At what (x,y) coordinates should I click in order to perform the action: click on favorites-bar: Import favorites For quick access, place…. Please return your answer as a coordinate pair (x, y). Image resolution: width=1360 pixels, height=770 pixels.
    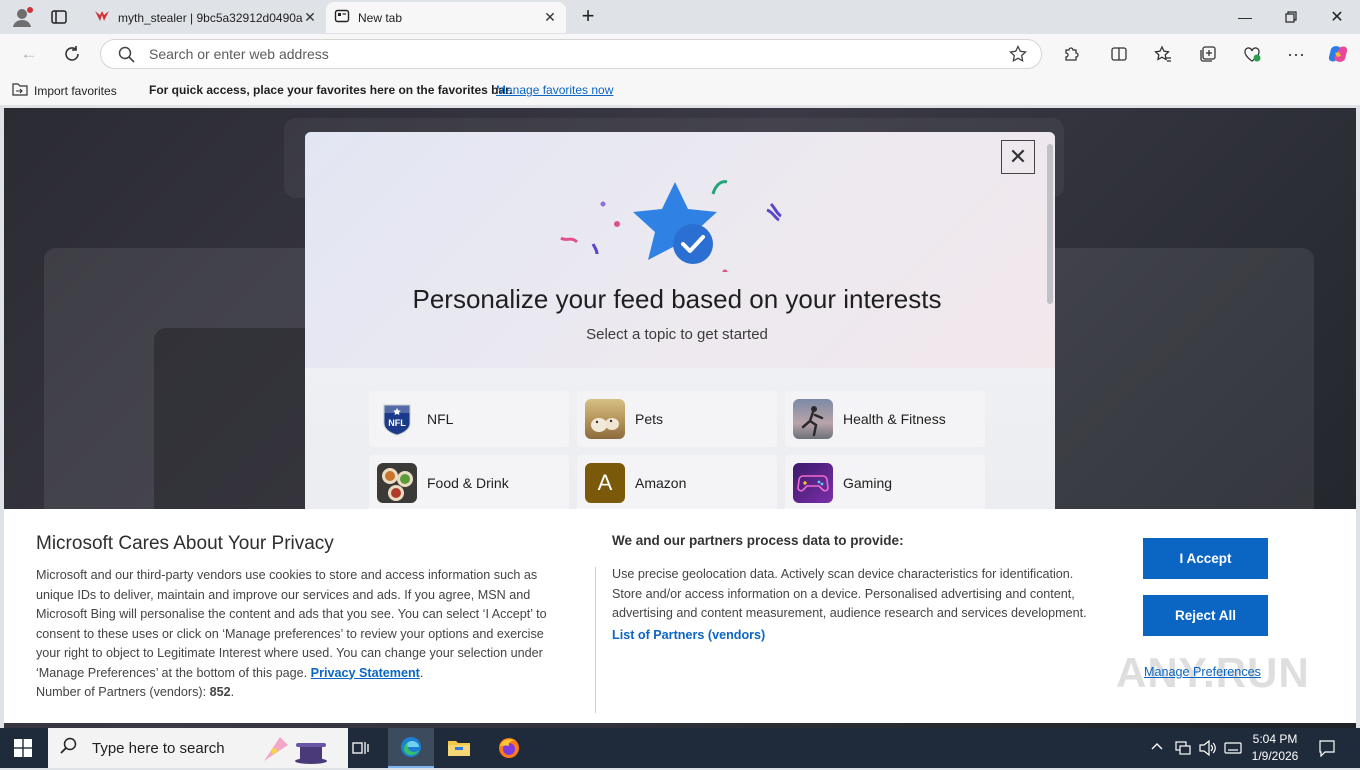
    Looking at the image, I should click on (680, 90).